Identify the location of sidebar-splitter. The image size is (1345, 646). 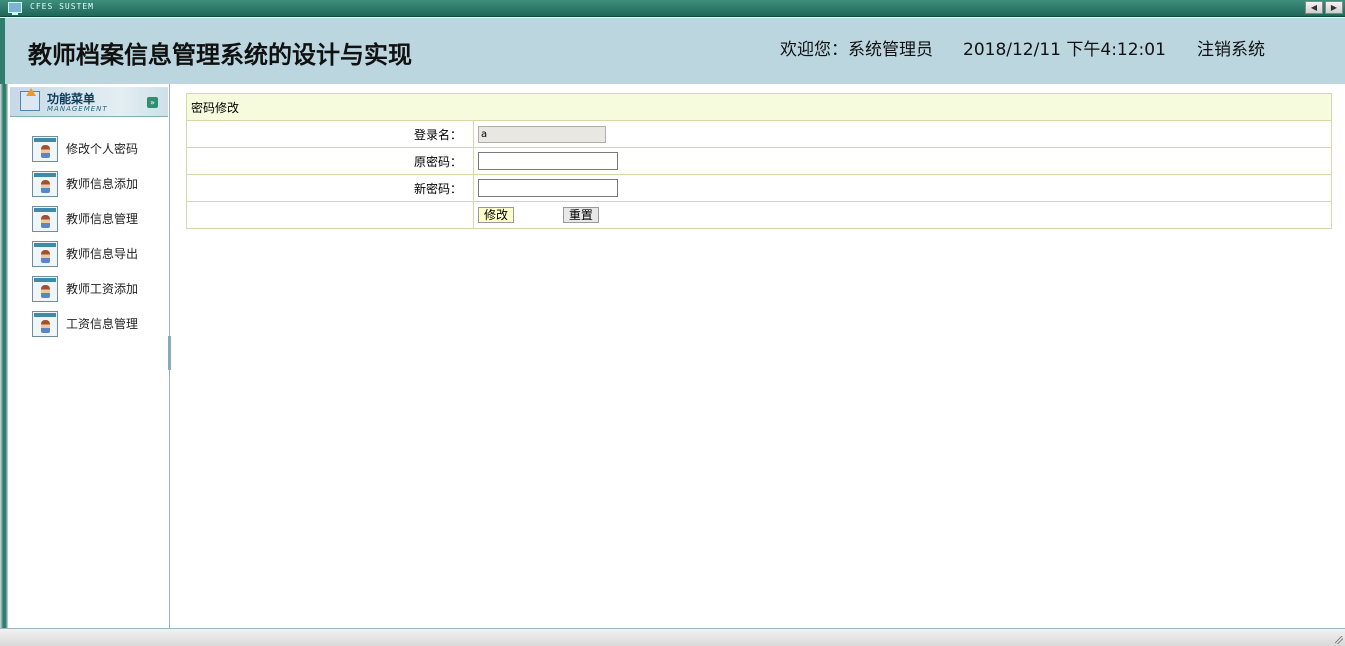
(169, 353).